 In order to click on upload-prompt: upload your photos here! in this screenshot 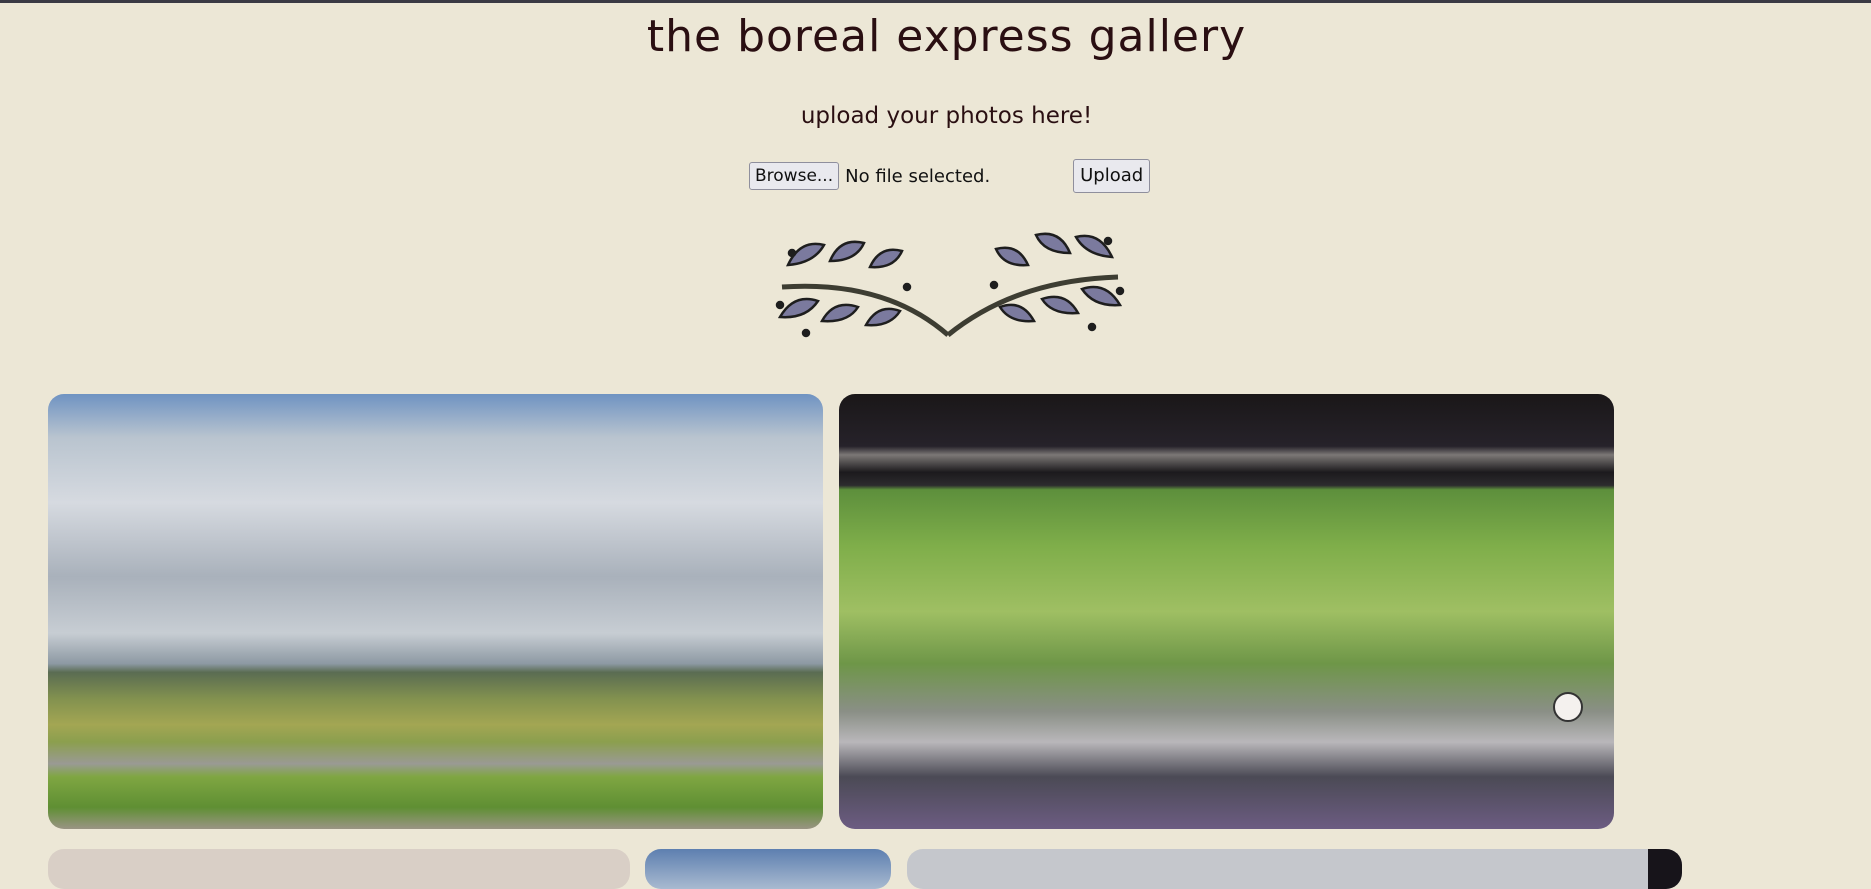, I will do `click(946, 116)`.